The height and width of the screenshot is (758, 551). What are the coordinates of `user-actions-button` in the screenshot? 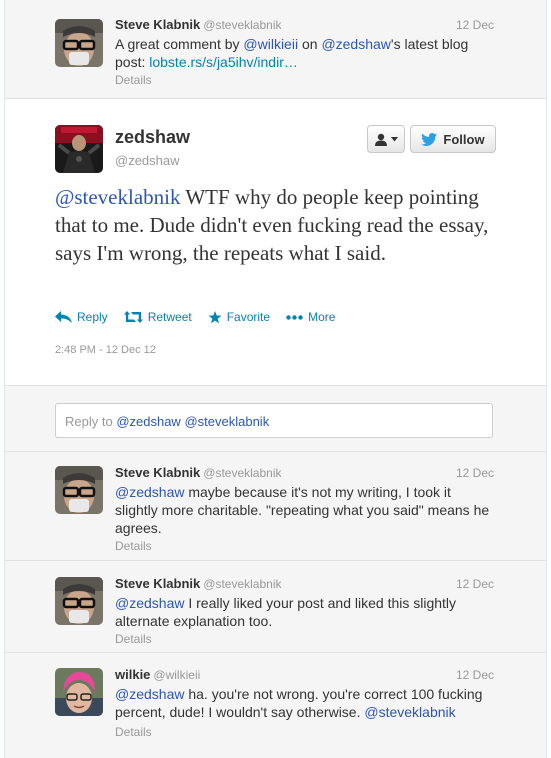 It's located at (386, 139).